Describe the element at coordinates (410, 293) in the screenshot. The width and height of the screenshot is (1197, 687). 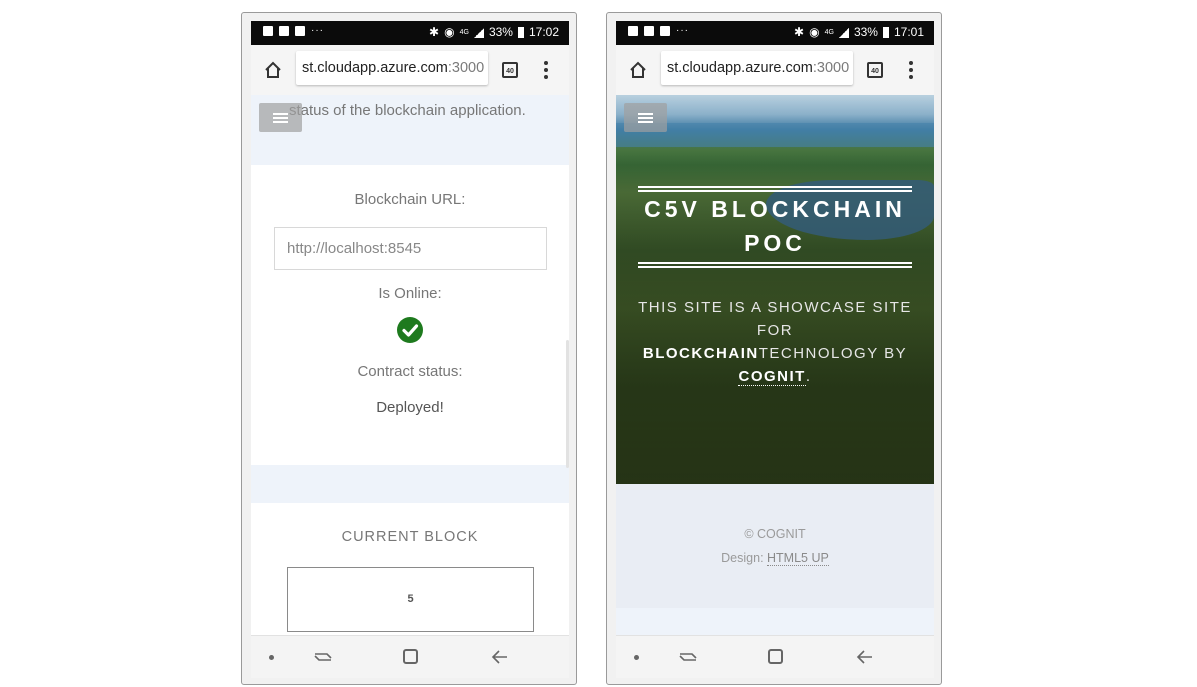
I see `is-online-label: Is Online:` at that location.